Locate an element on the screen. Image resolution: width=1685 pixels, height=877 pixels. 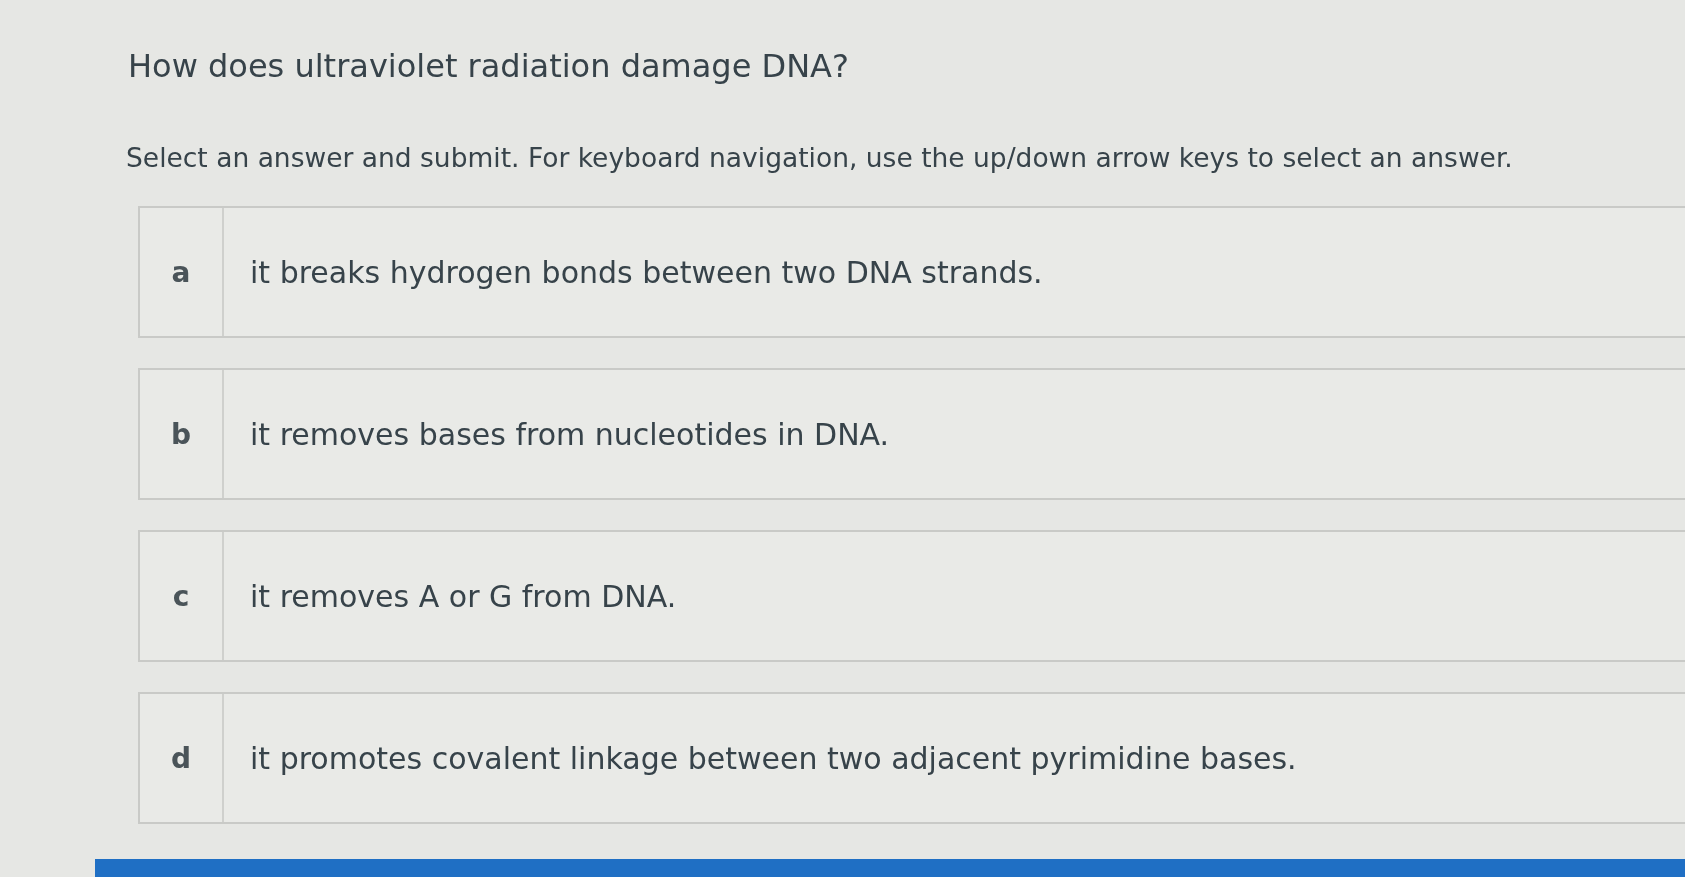
answer-option: a it breaks hydrogen bonds between two DNA strands. is located at coordinates (911, 272).